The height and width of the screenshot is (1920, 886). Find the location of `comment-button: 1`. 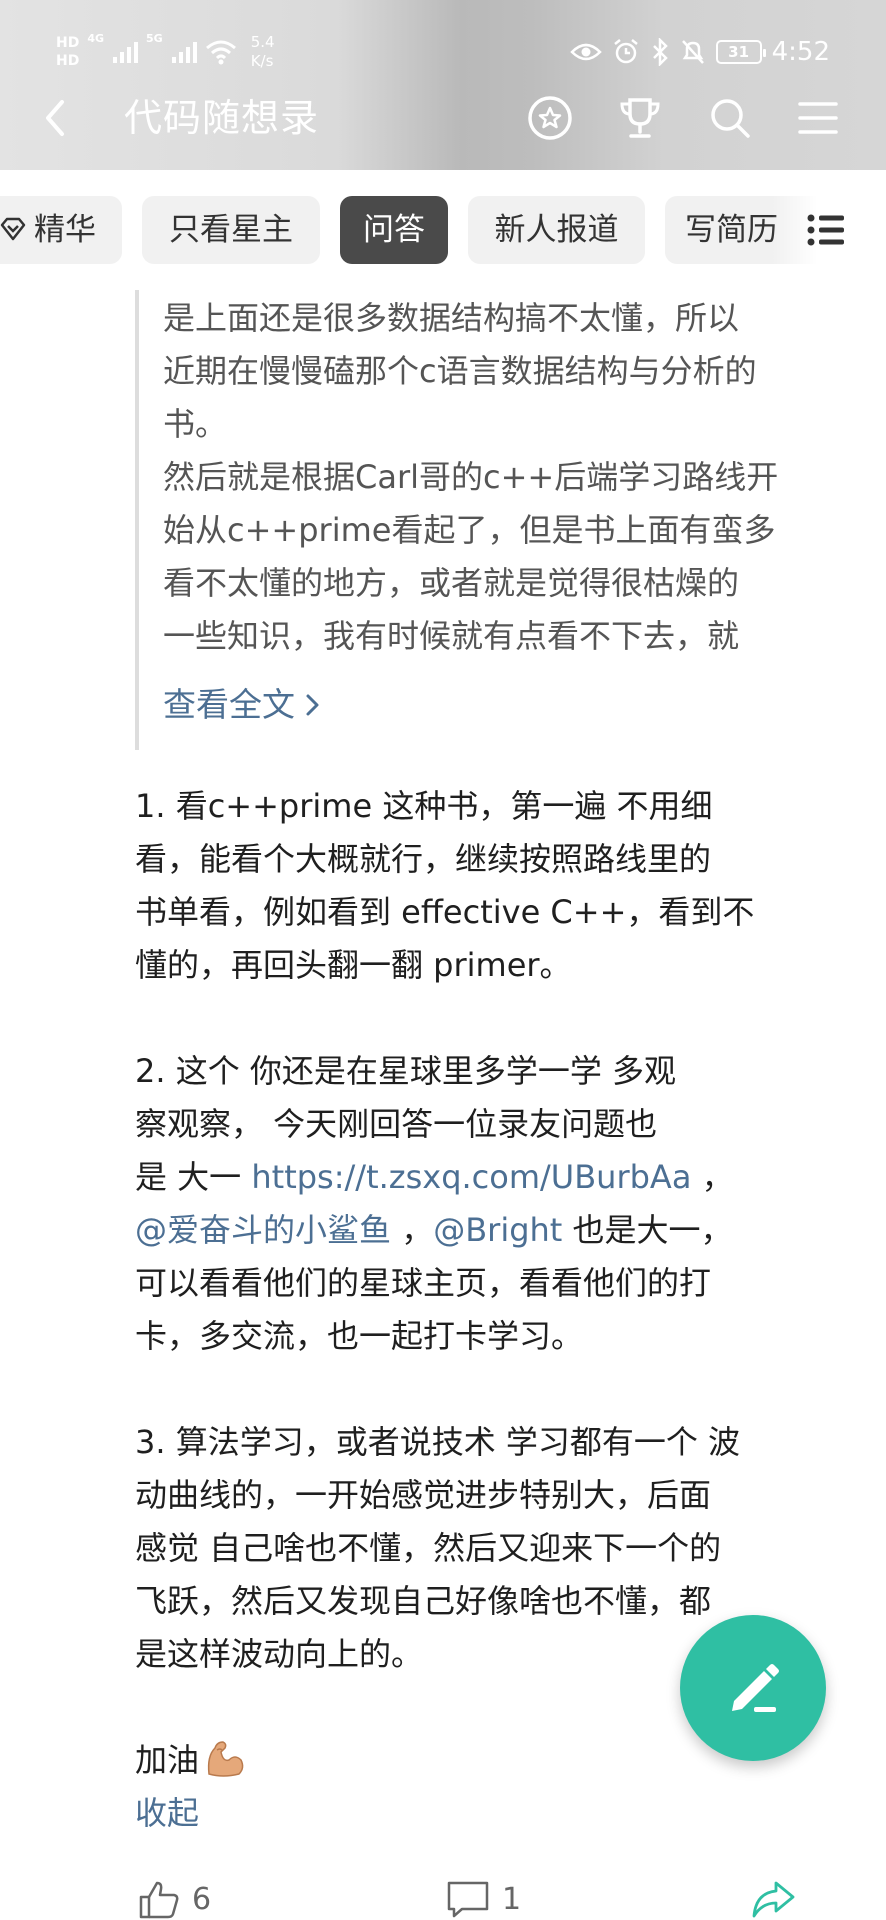

comment-button: 1 is located at coordinates (483, 1899).